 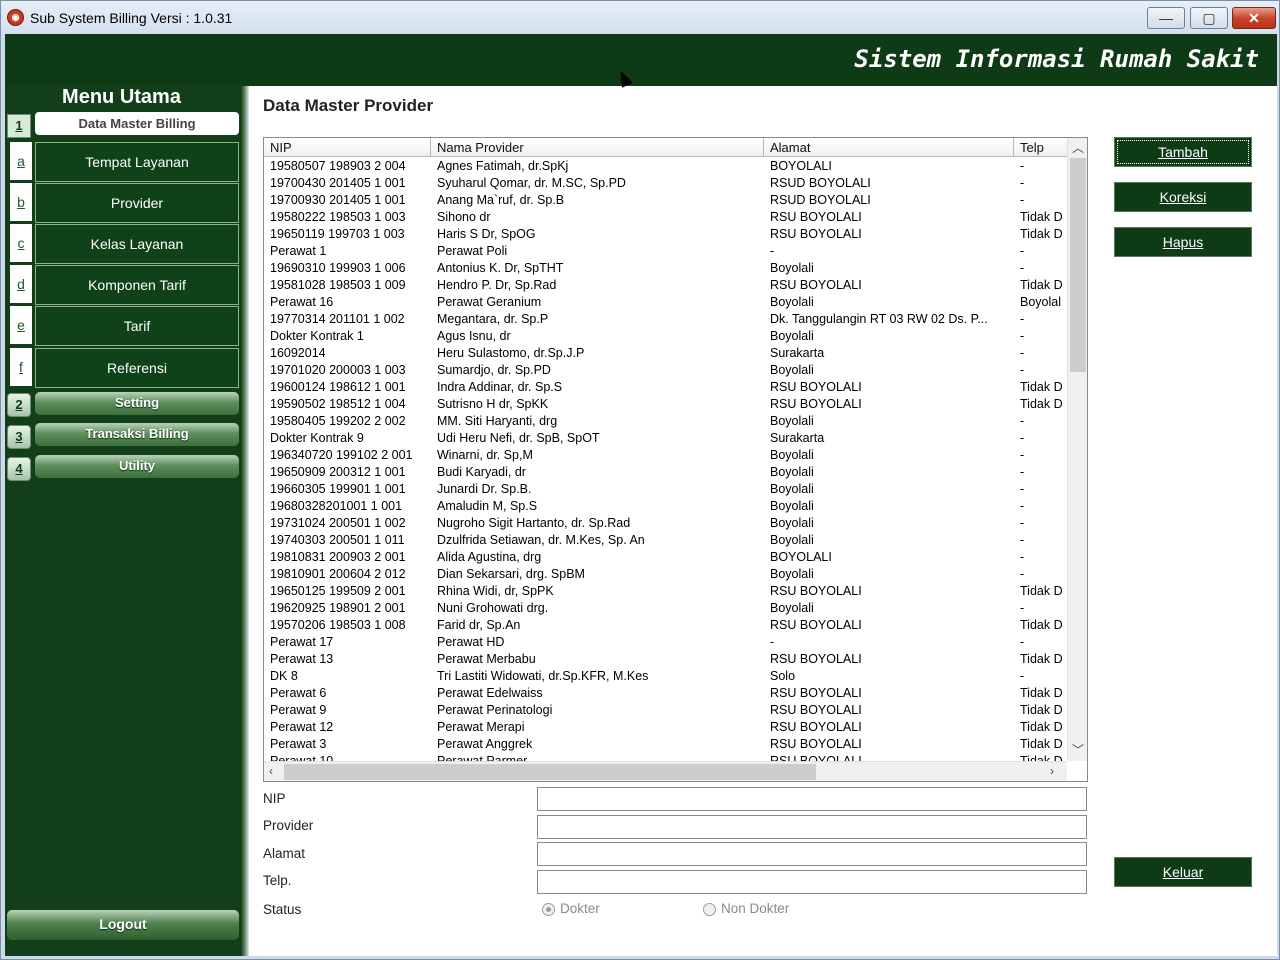 What do you see at coordinates (1209, 18) in the screenshot?
I see `maximize-button: ▢` at bounding box center [1209, 18].